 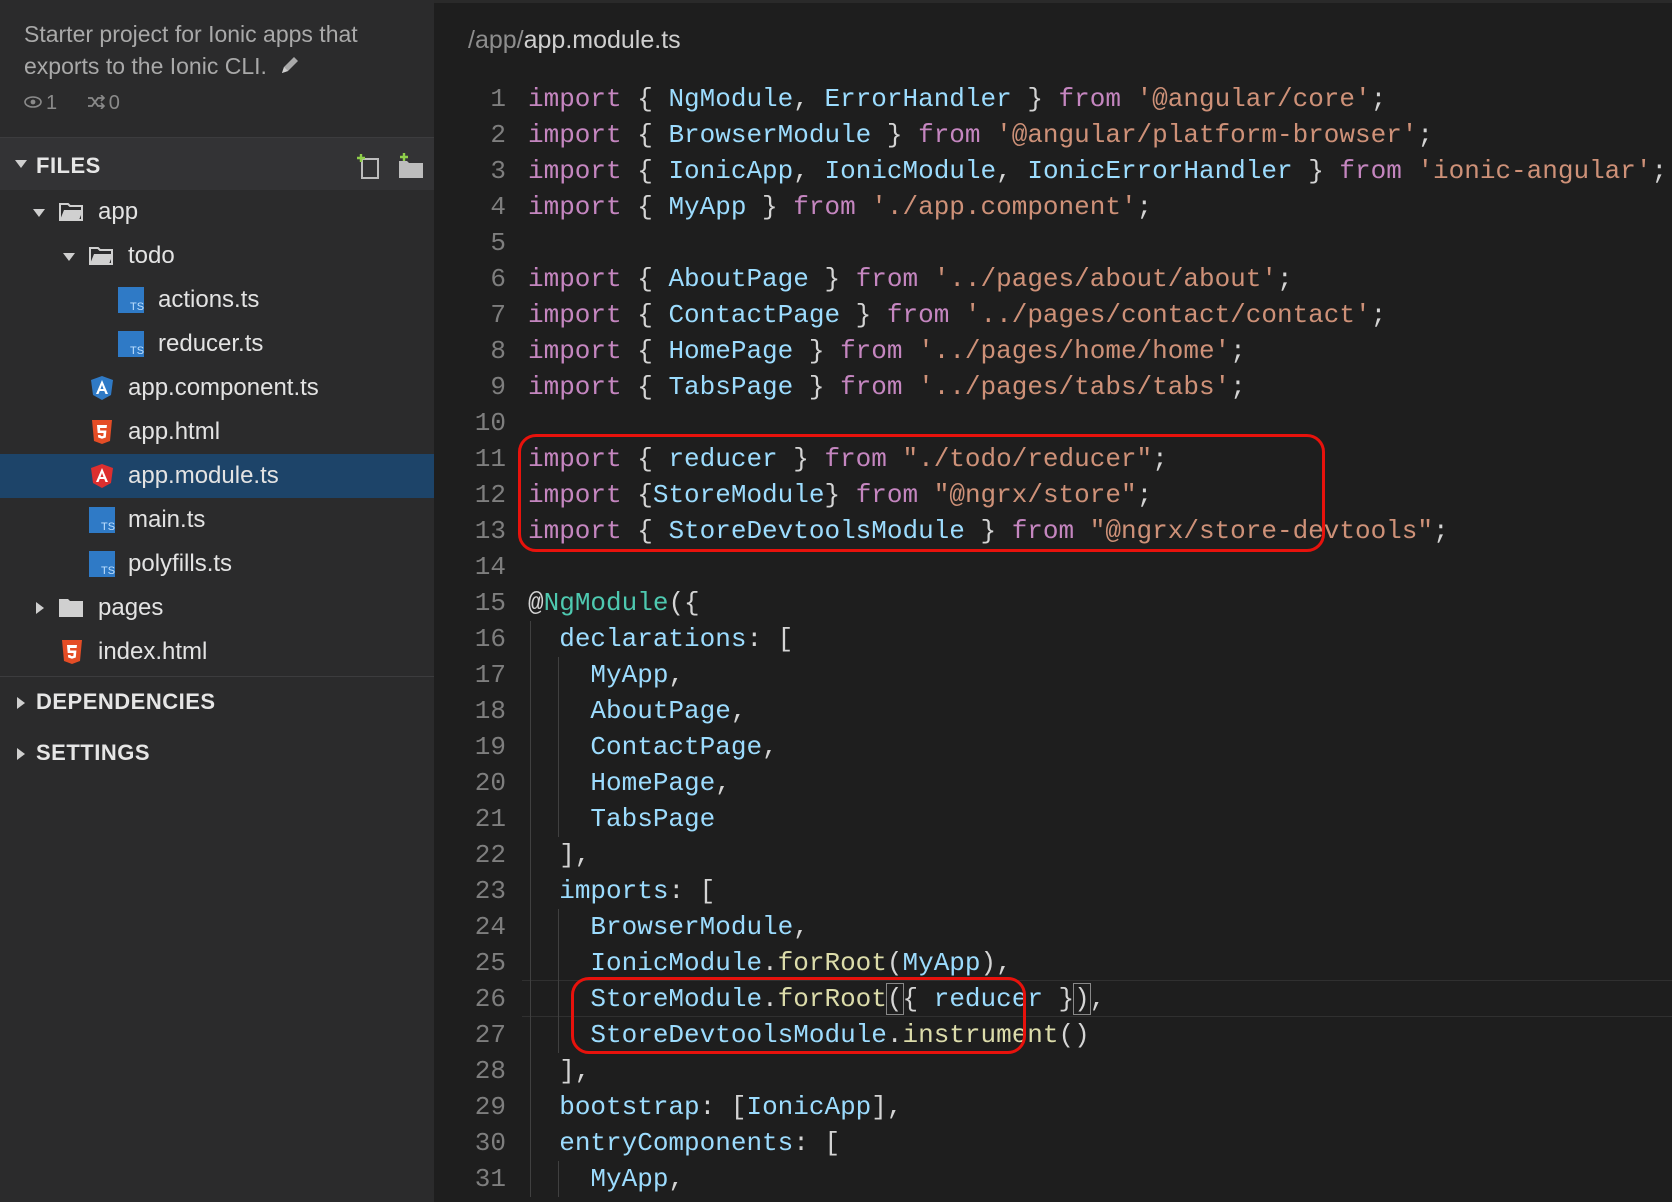 I want to click on line-number: 6, so click(x=498, y=279).